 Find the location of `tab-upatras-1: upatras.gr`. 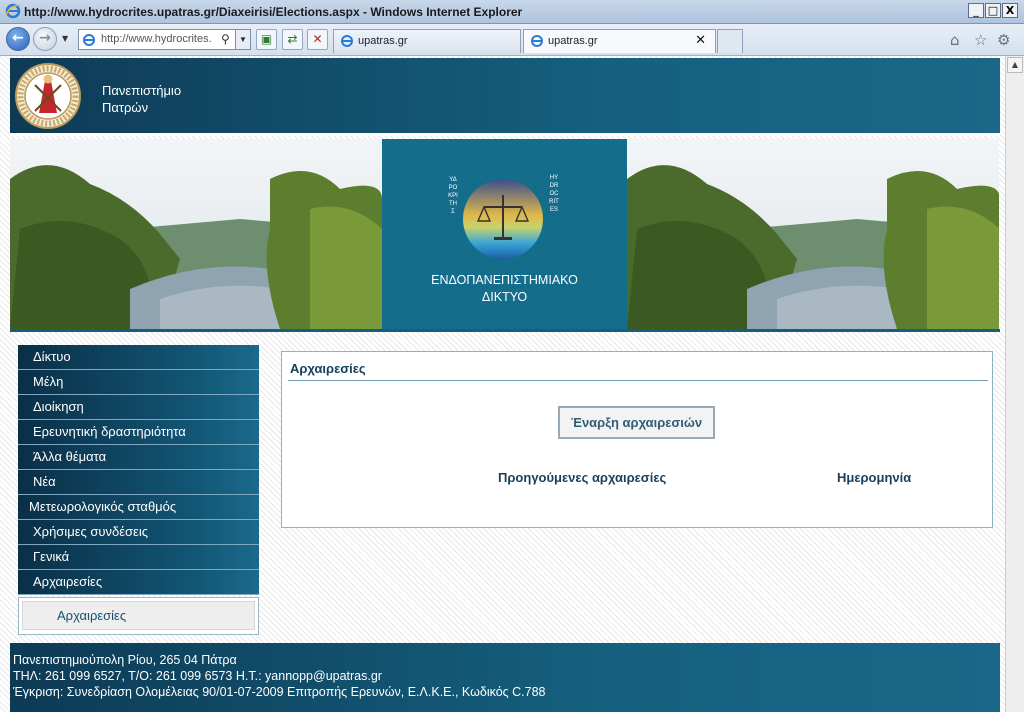

tab-upatras-1: upatras.gr is located at coordinates (427, 41).